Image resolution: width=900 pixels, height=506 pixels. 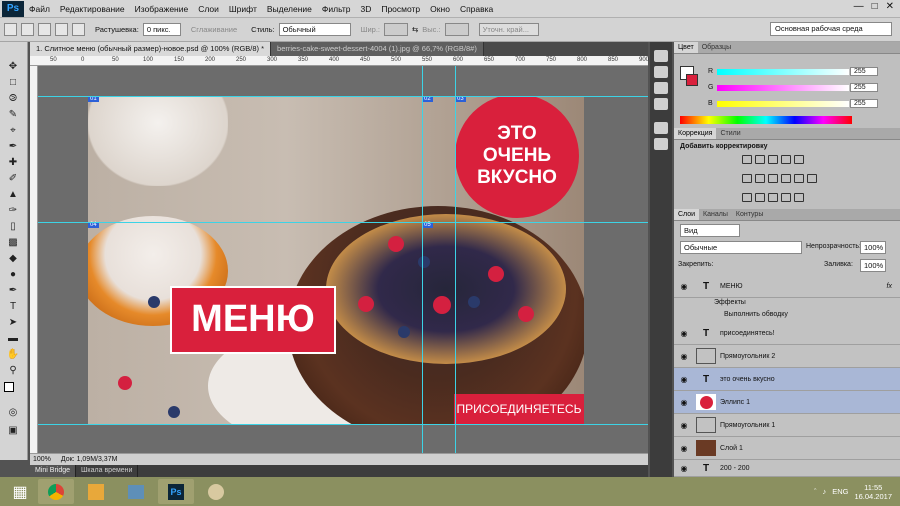 I want to click on quick-select-icon: ✎, so click(x=13, y=115).